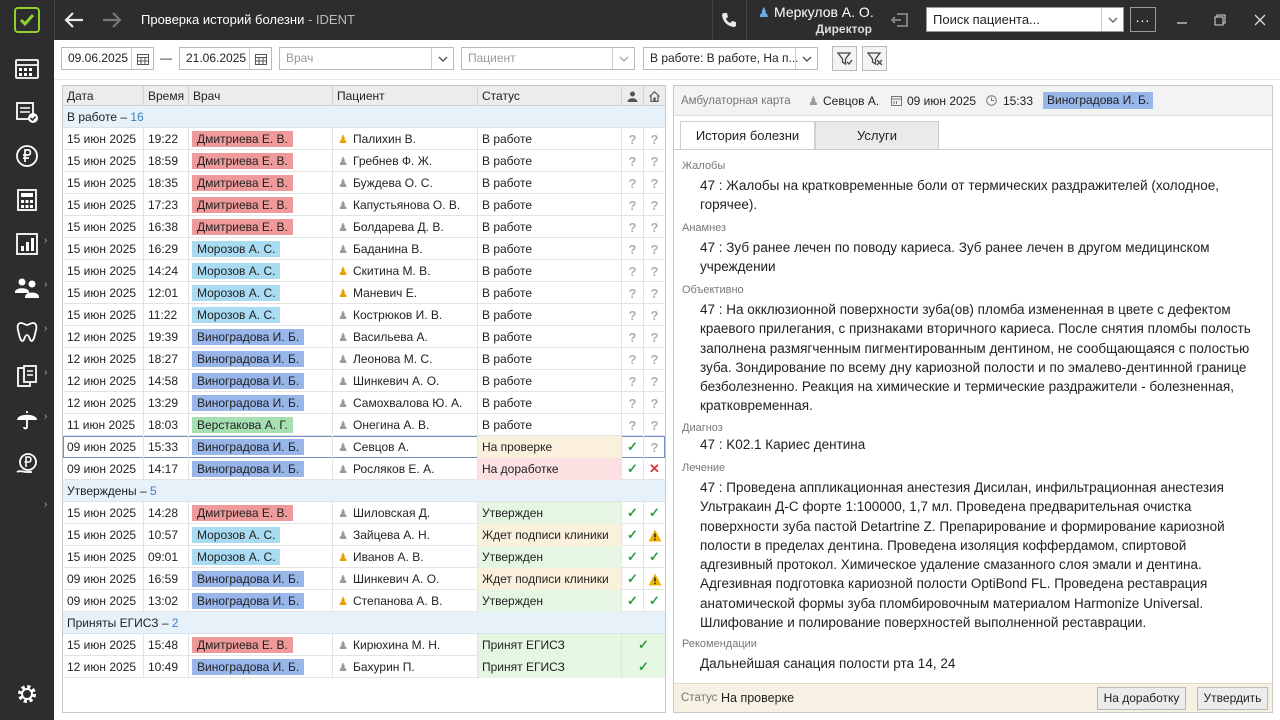 The width and height of the screenshot is (1280, 720). What do you see at coordinates (261, 403) in the screenshot?
I see `row-doctor-cell: Виноградова И. Б.` at bounding box center [261, 403].